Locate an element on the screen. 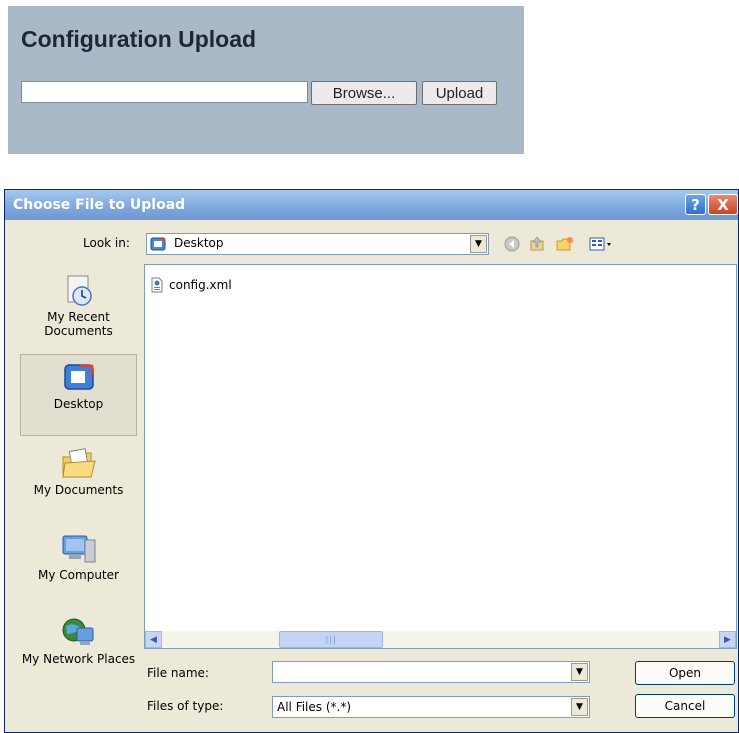 This screenshot has height=733, width=739. place-desktop: Desktop is located at coordinates (78, 395).